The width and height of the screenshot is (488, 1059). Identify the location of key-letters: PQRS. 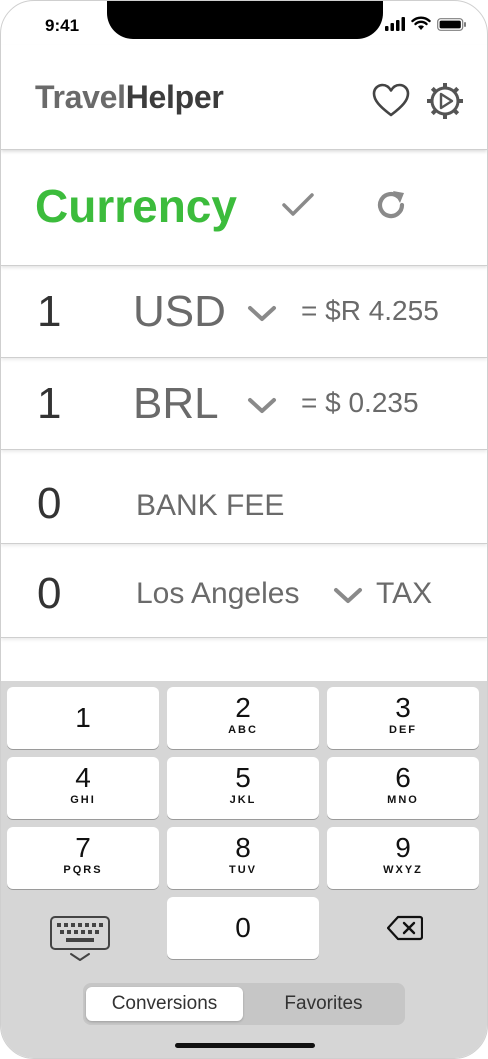
(83, 870).